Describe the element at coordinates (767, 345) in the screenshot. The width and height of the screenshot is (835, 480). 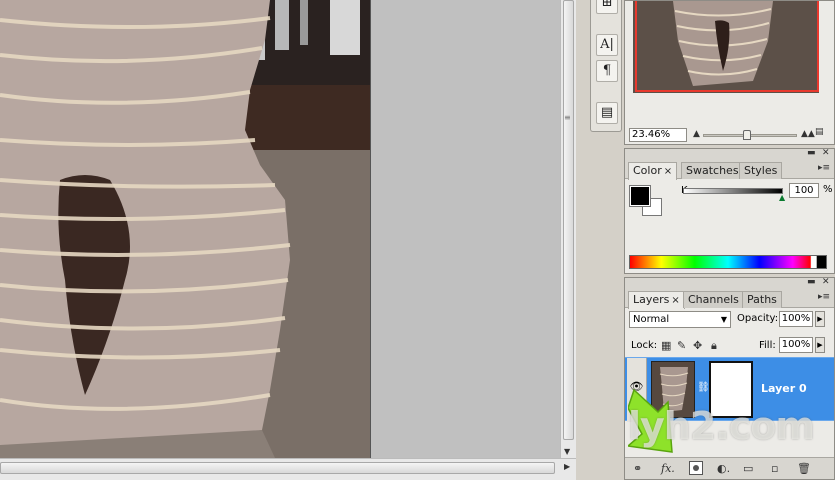
I see `fill-label: Fill:` at that location.